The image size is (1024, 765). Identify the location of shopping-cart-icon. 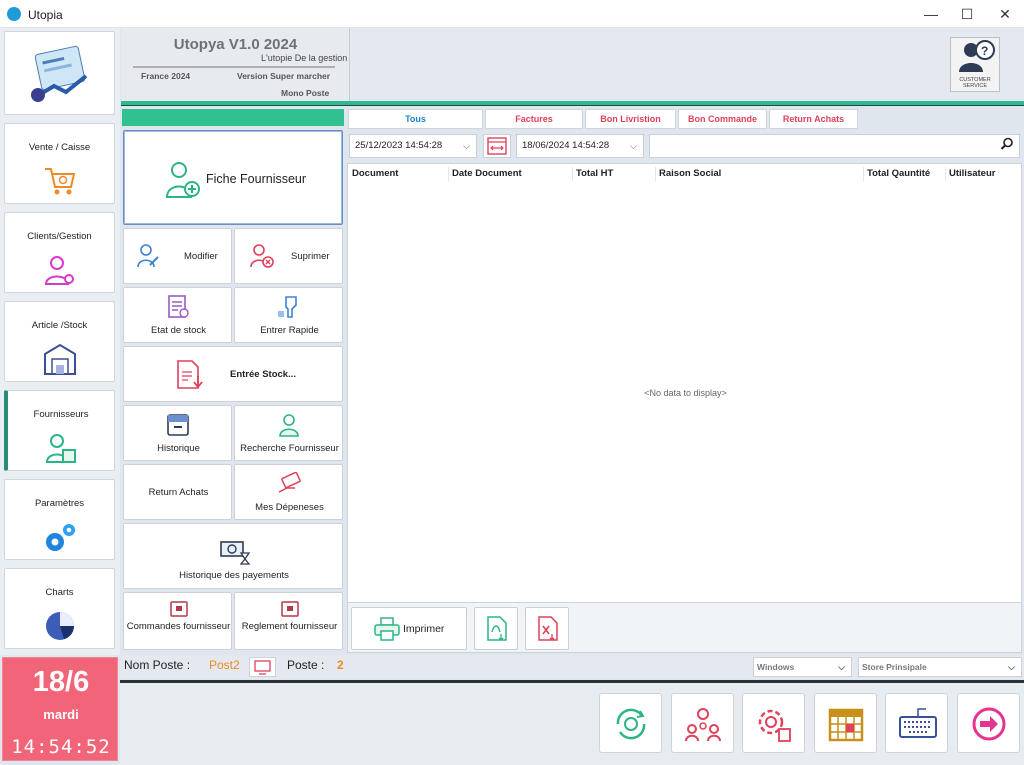
(59, 181).